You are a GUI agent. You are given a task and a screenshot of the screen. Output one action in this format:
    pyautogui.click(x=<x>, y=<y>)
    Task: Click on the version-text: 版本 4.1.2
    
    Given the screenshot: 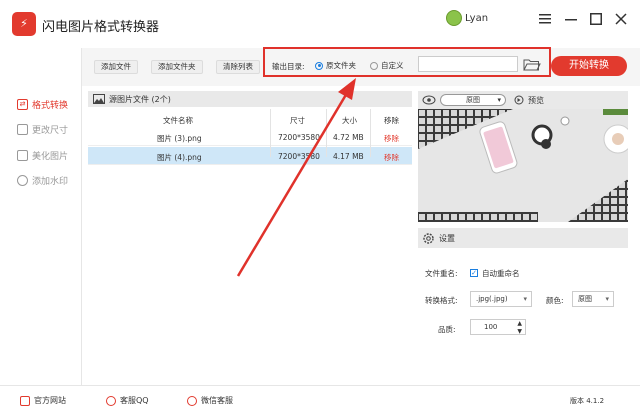 What is the action you would take?
    pyautogui.click(x=587, y=401)
    